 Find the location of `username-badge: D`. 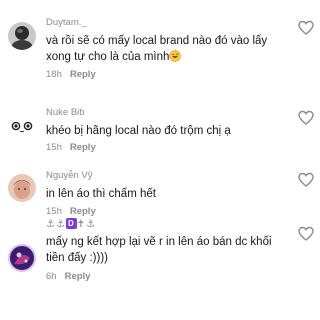

username-badge: D is located at coordinates (71, 223).